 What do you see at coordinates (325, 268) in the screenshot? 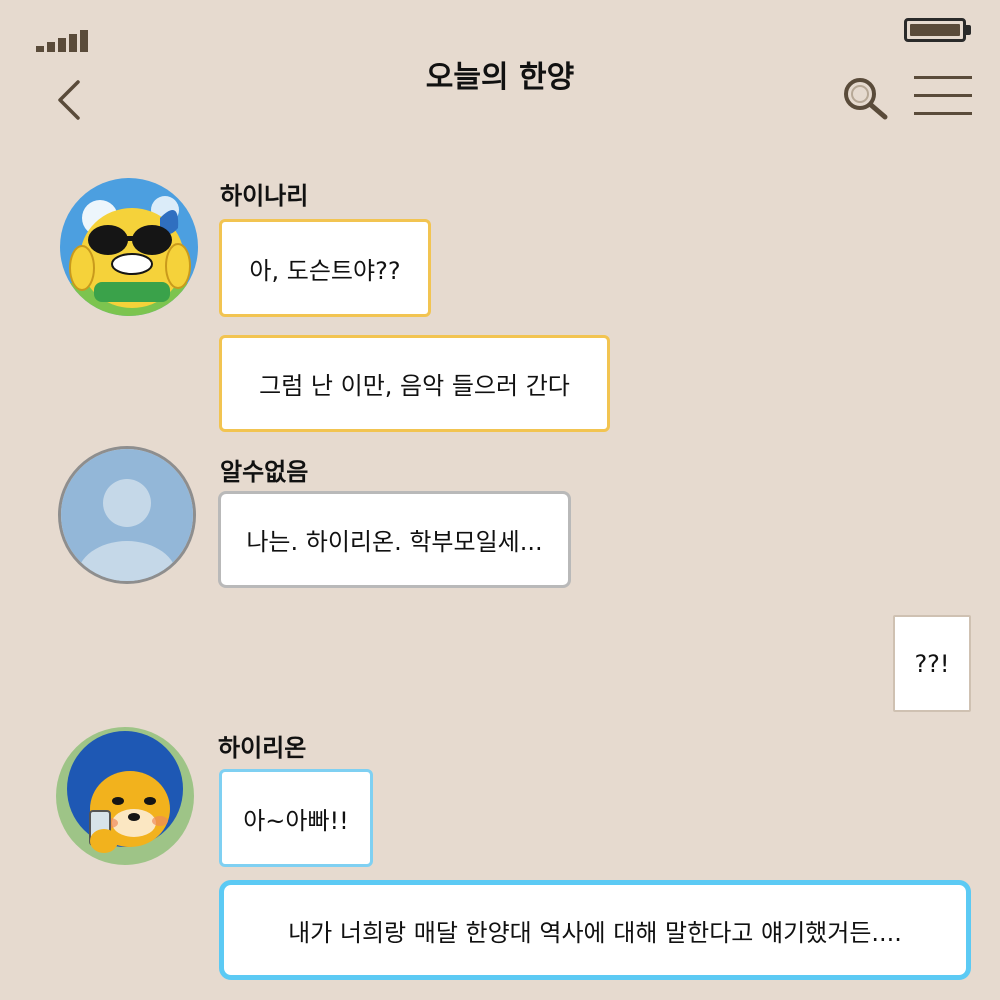
I see `message-bubble: 아, 도슨트야??` at bounding box center [325, 268].